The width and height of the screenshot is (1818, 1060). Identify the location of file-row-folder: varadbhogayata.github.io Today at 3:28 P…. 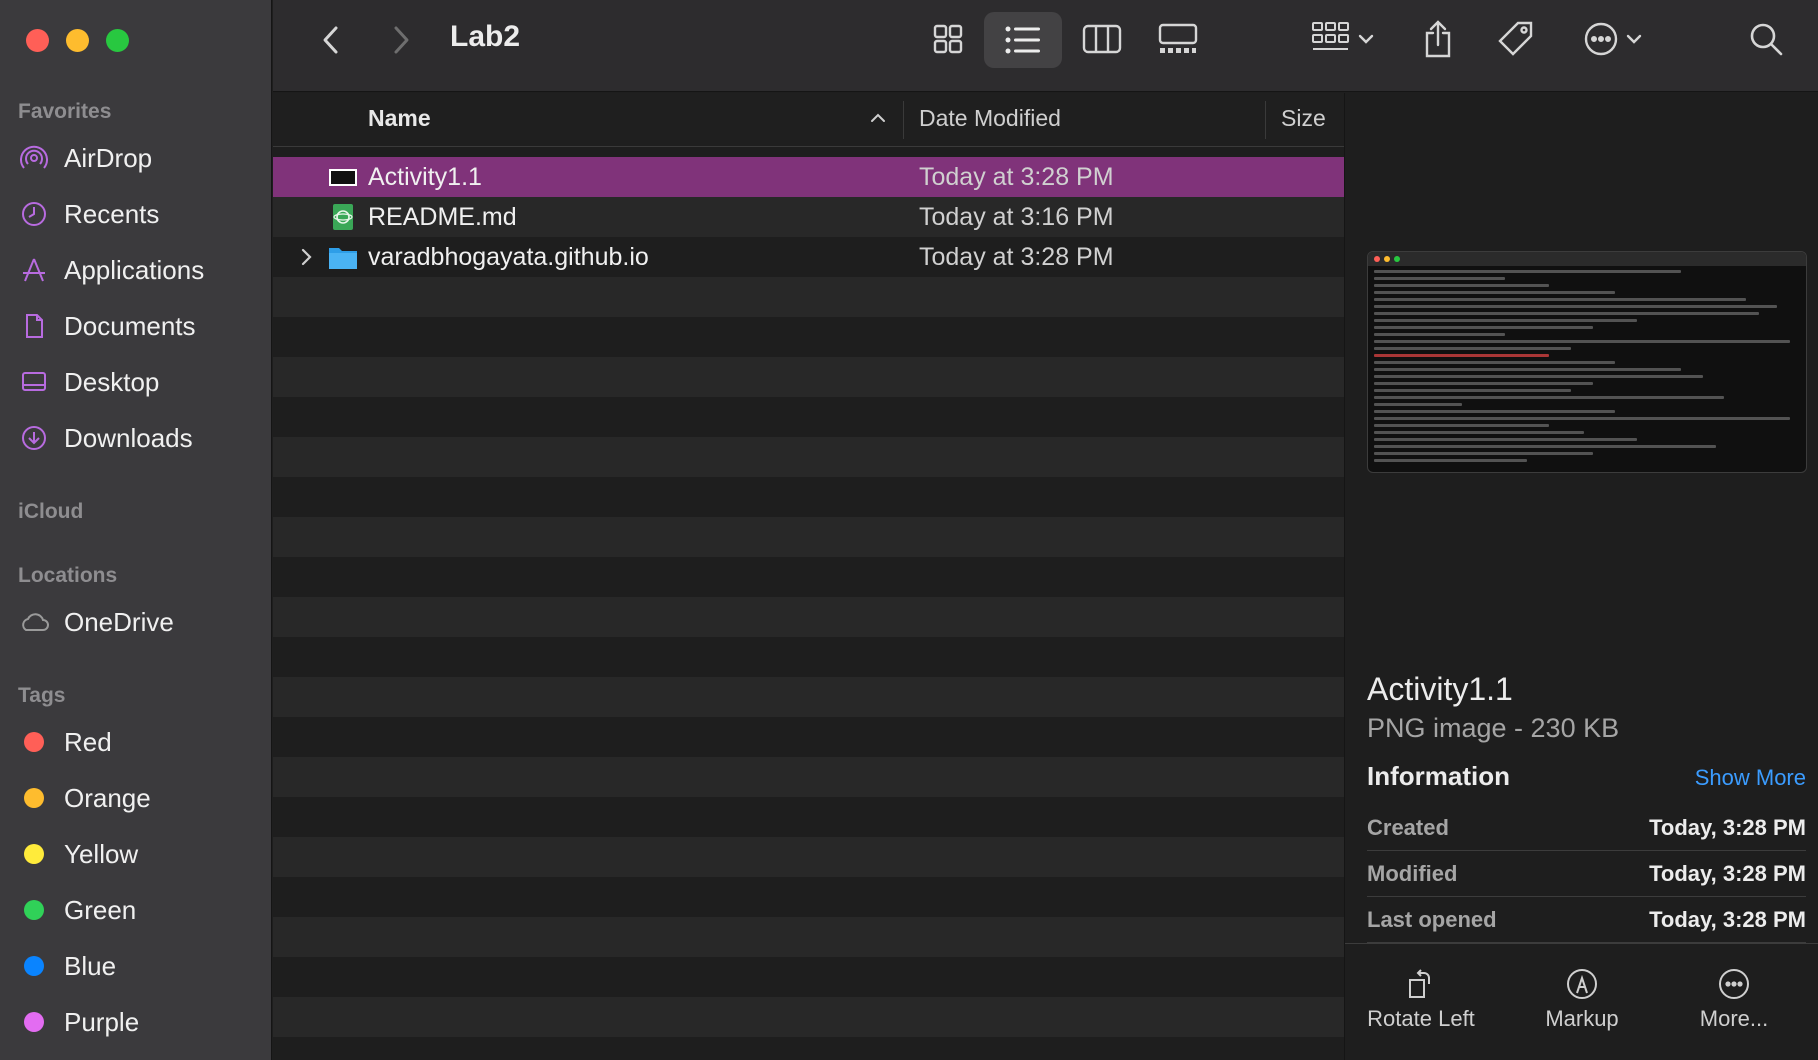
(808, 257).